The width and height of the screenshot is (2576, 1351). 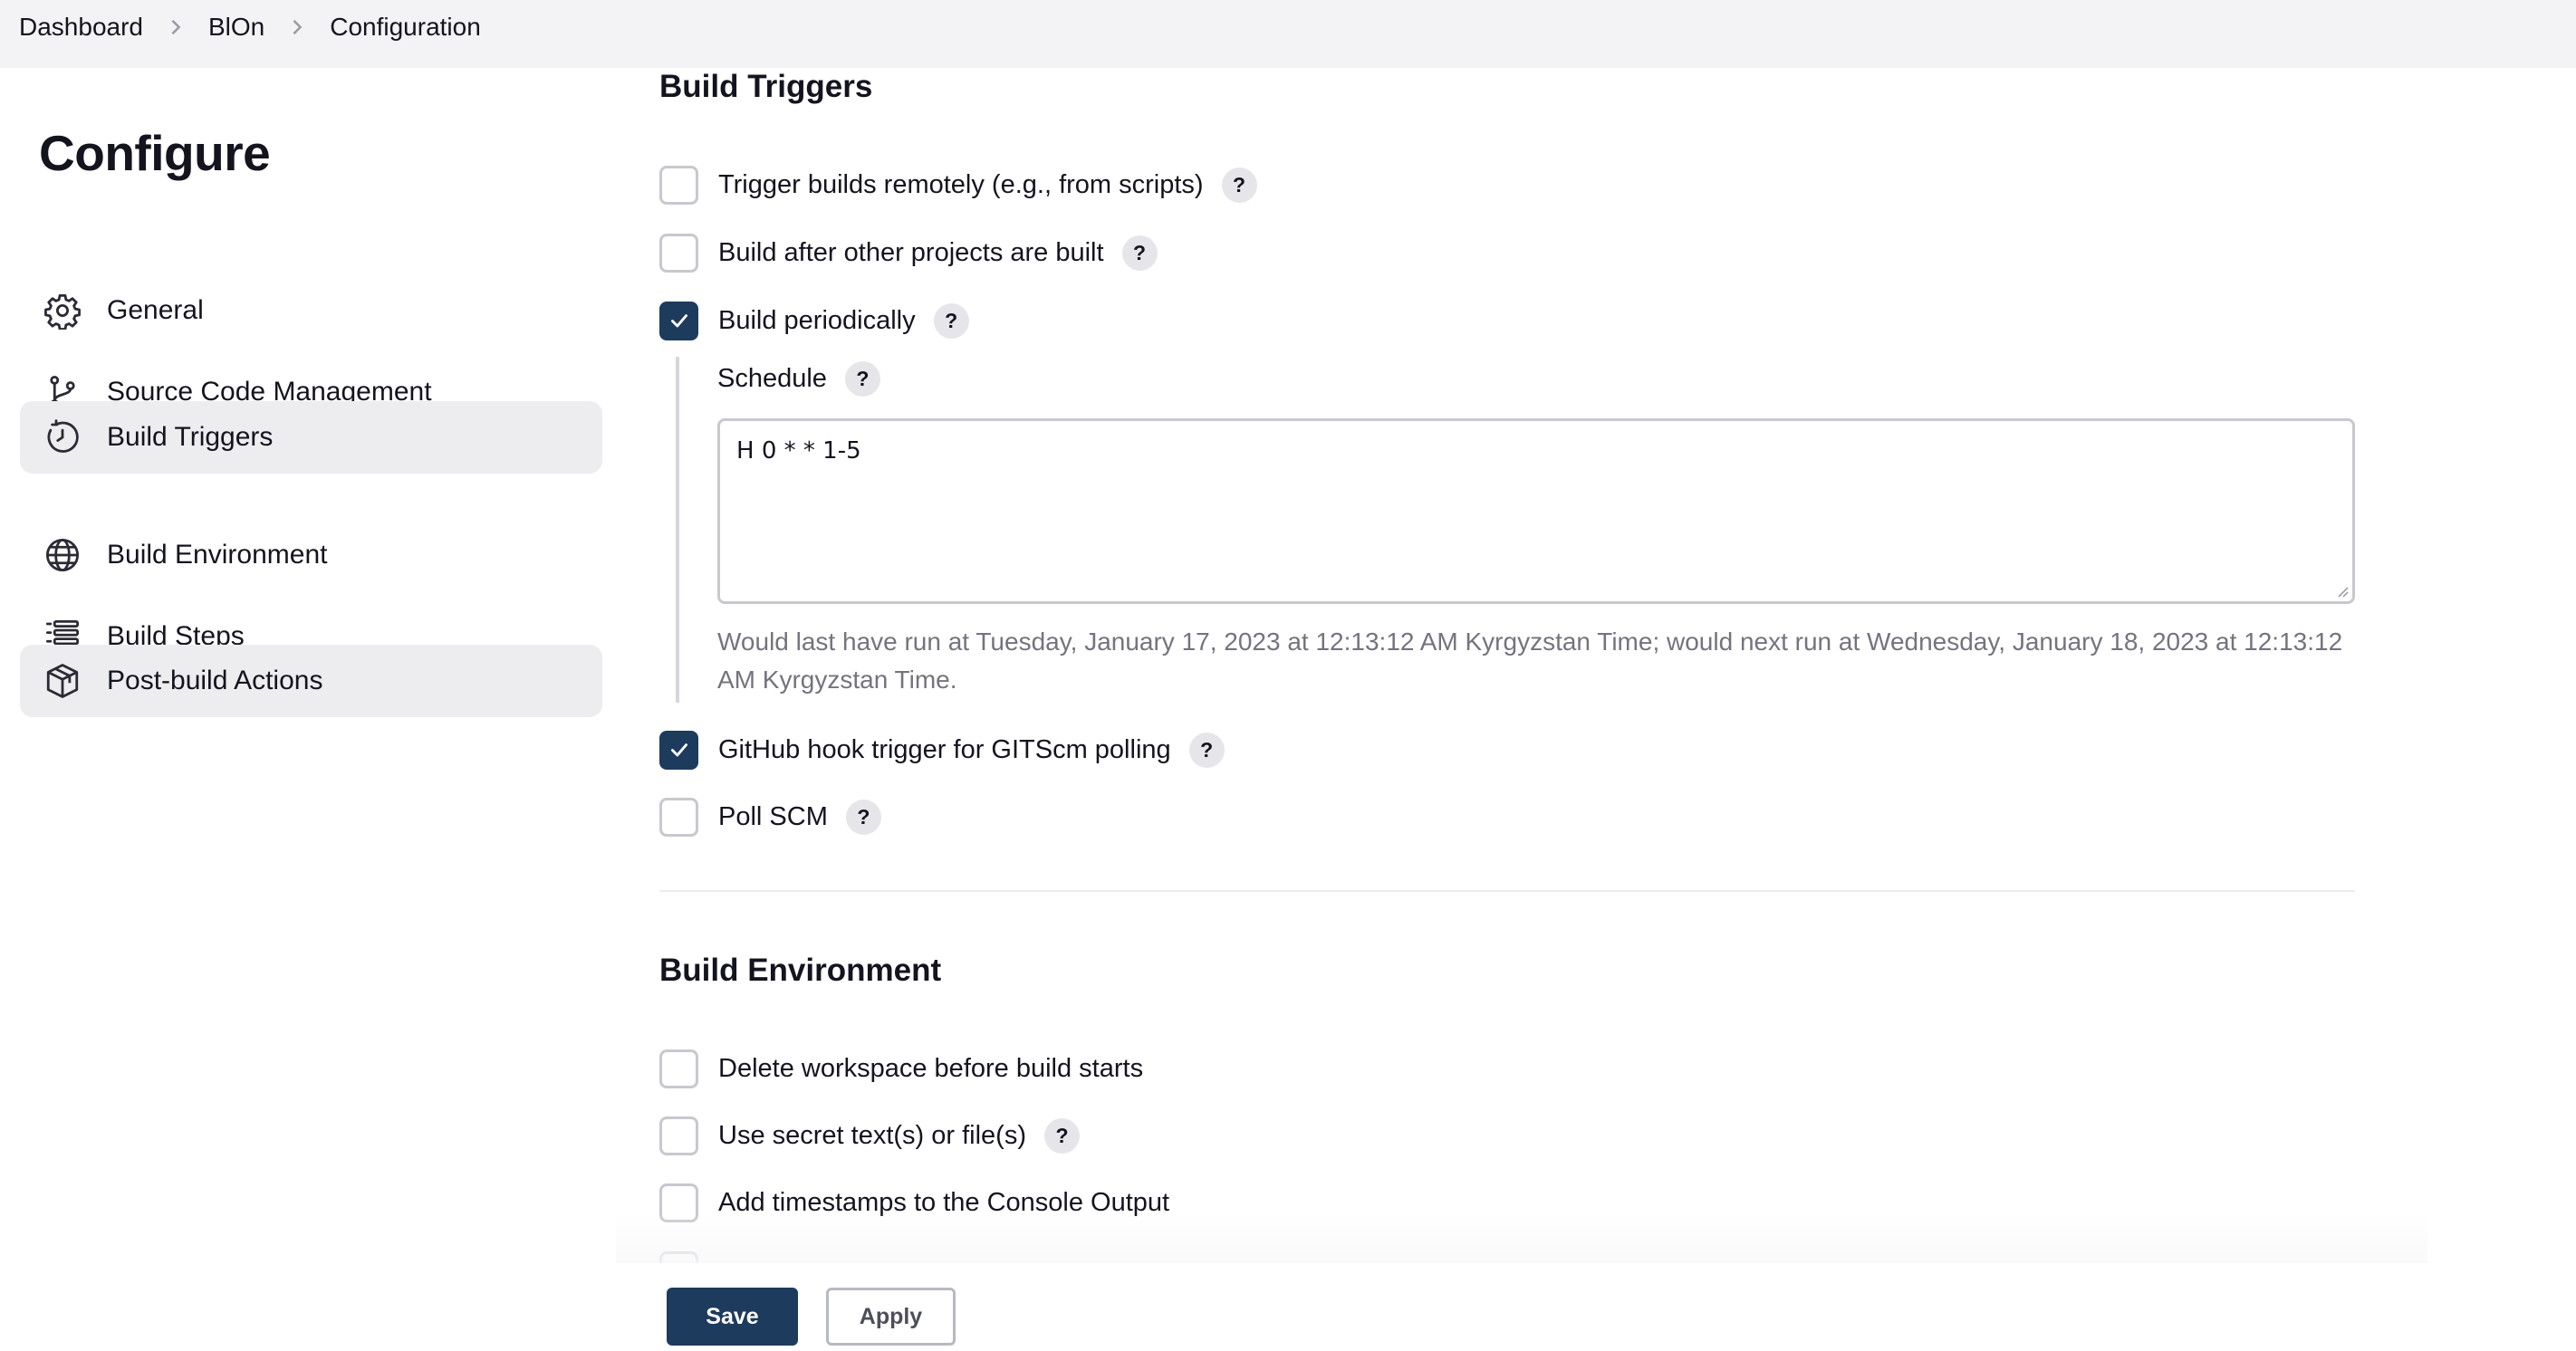 I want to click on schedule-value: H 0 * * 1-5, so click(x=798, y=451).